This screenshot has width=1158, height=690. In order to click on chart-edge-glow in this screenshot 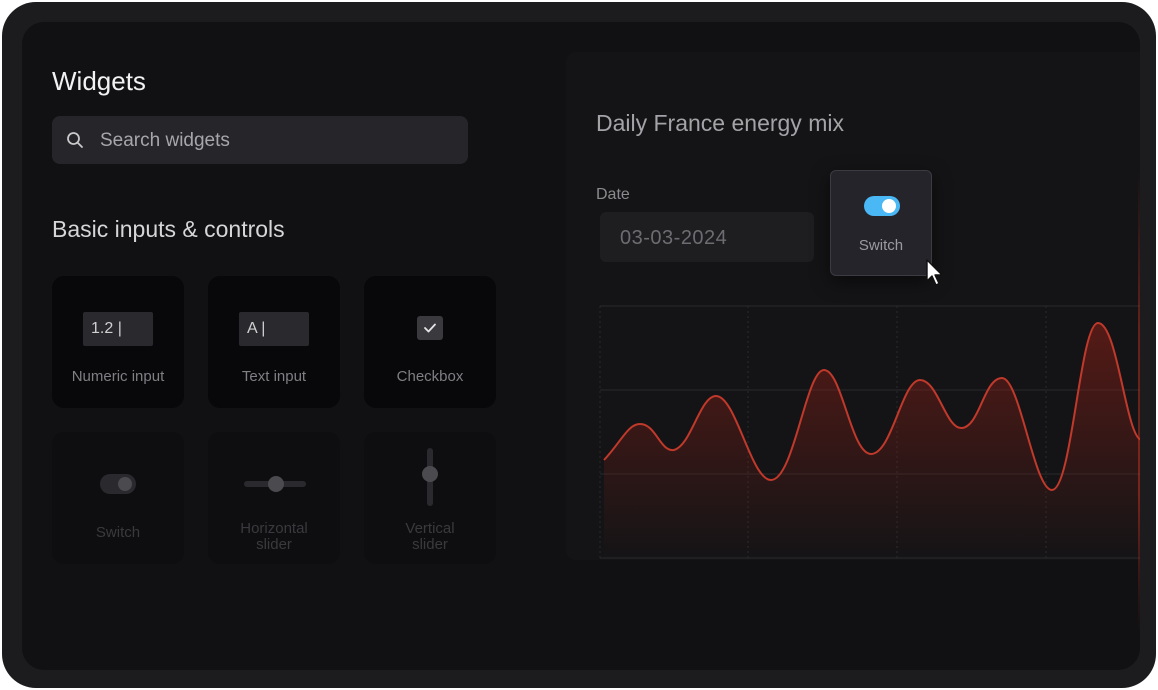, I will do `click(1139, 402)`.